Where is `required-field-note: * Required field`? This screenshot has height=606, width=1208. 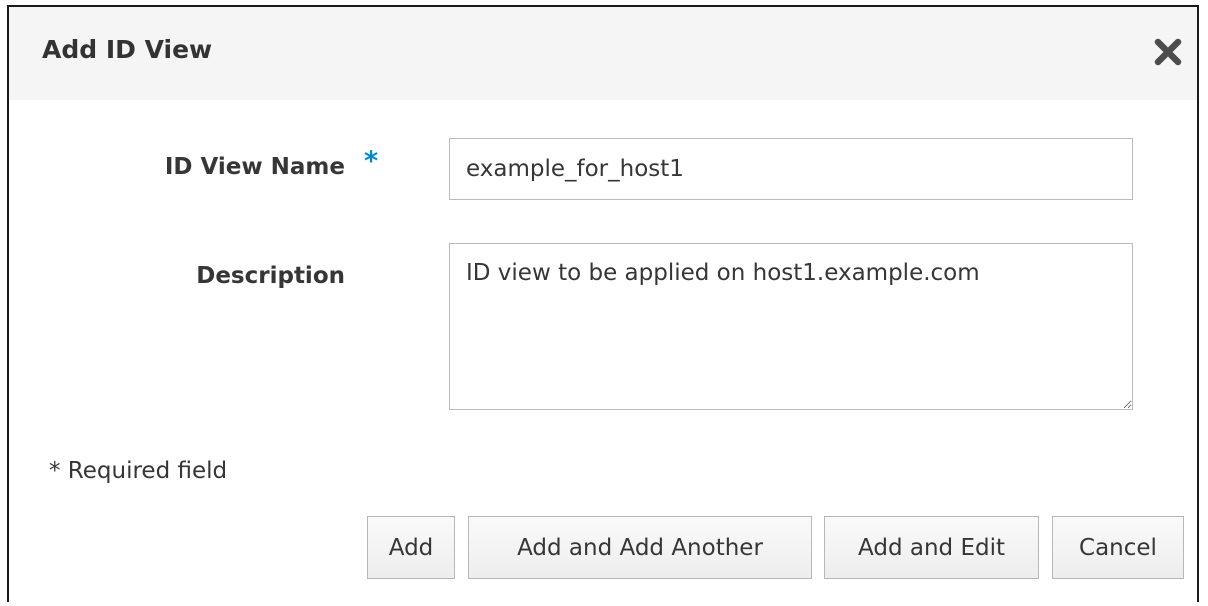 required-field-note: * Required field is located at coordinates (138, 471).